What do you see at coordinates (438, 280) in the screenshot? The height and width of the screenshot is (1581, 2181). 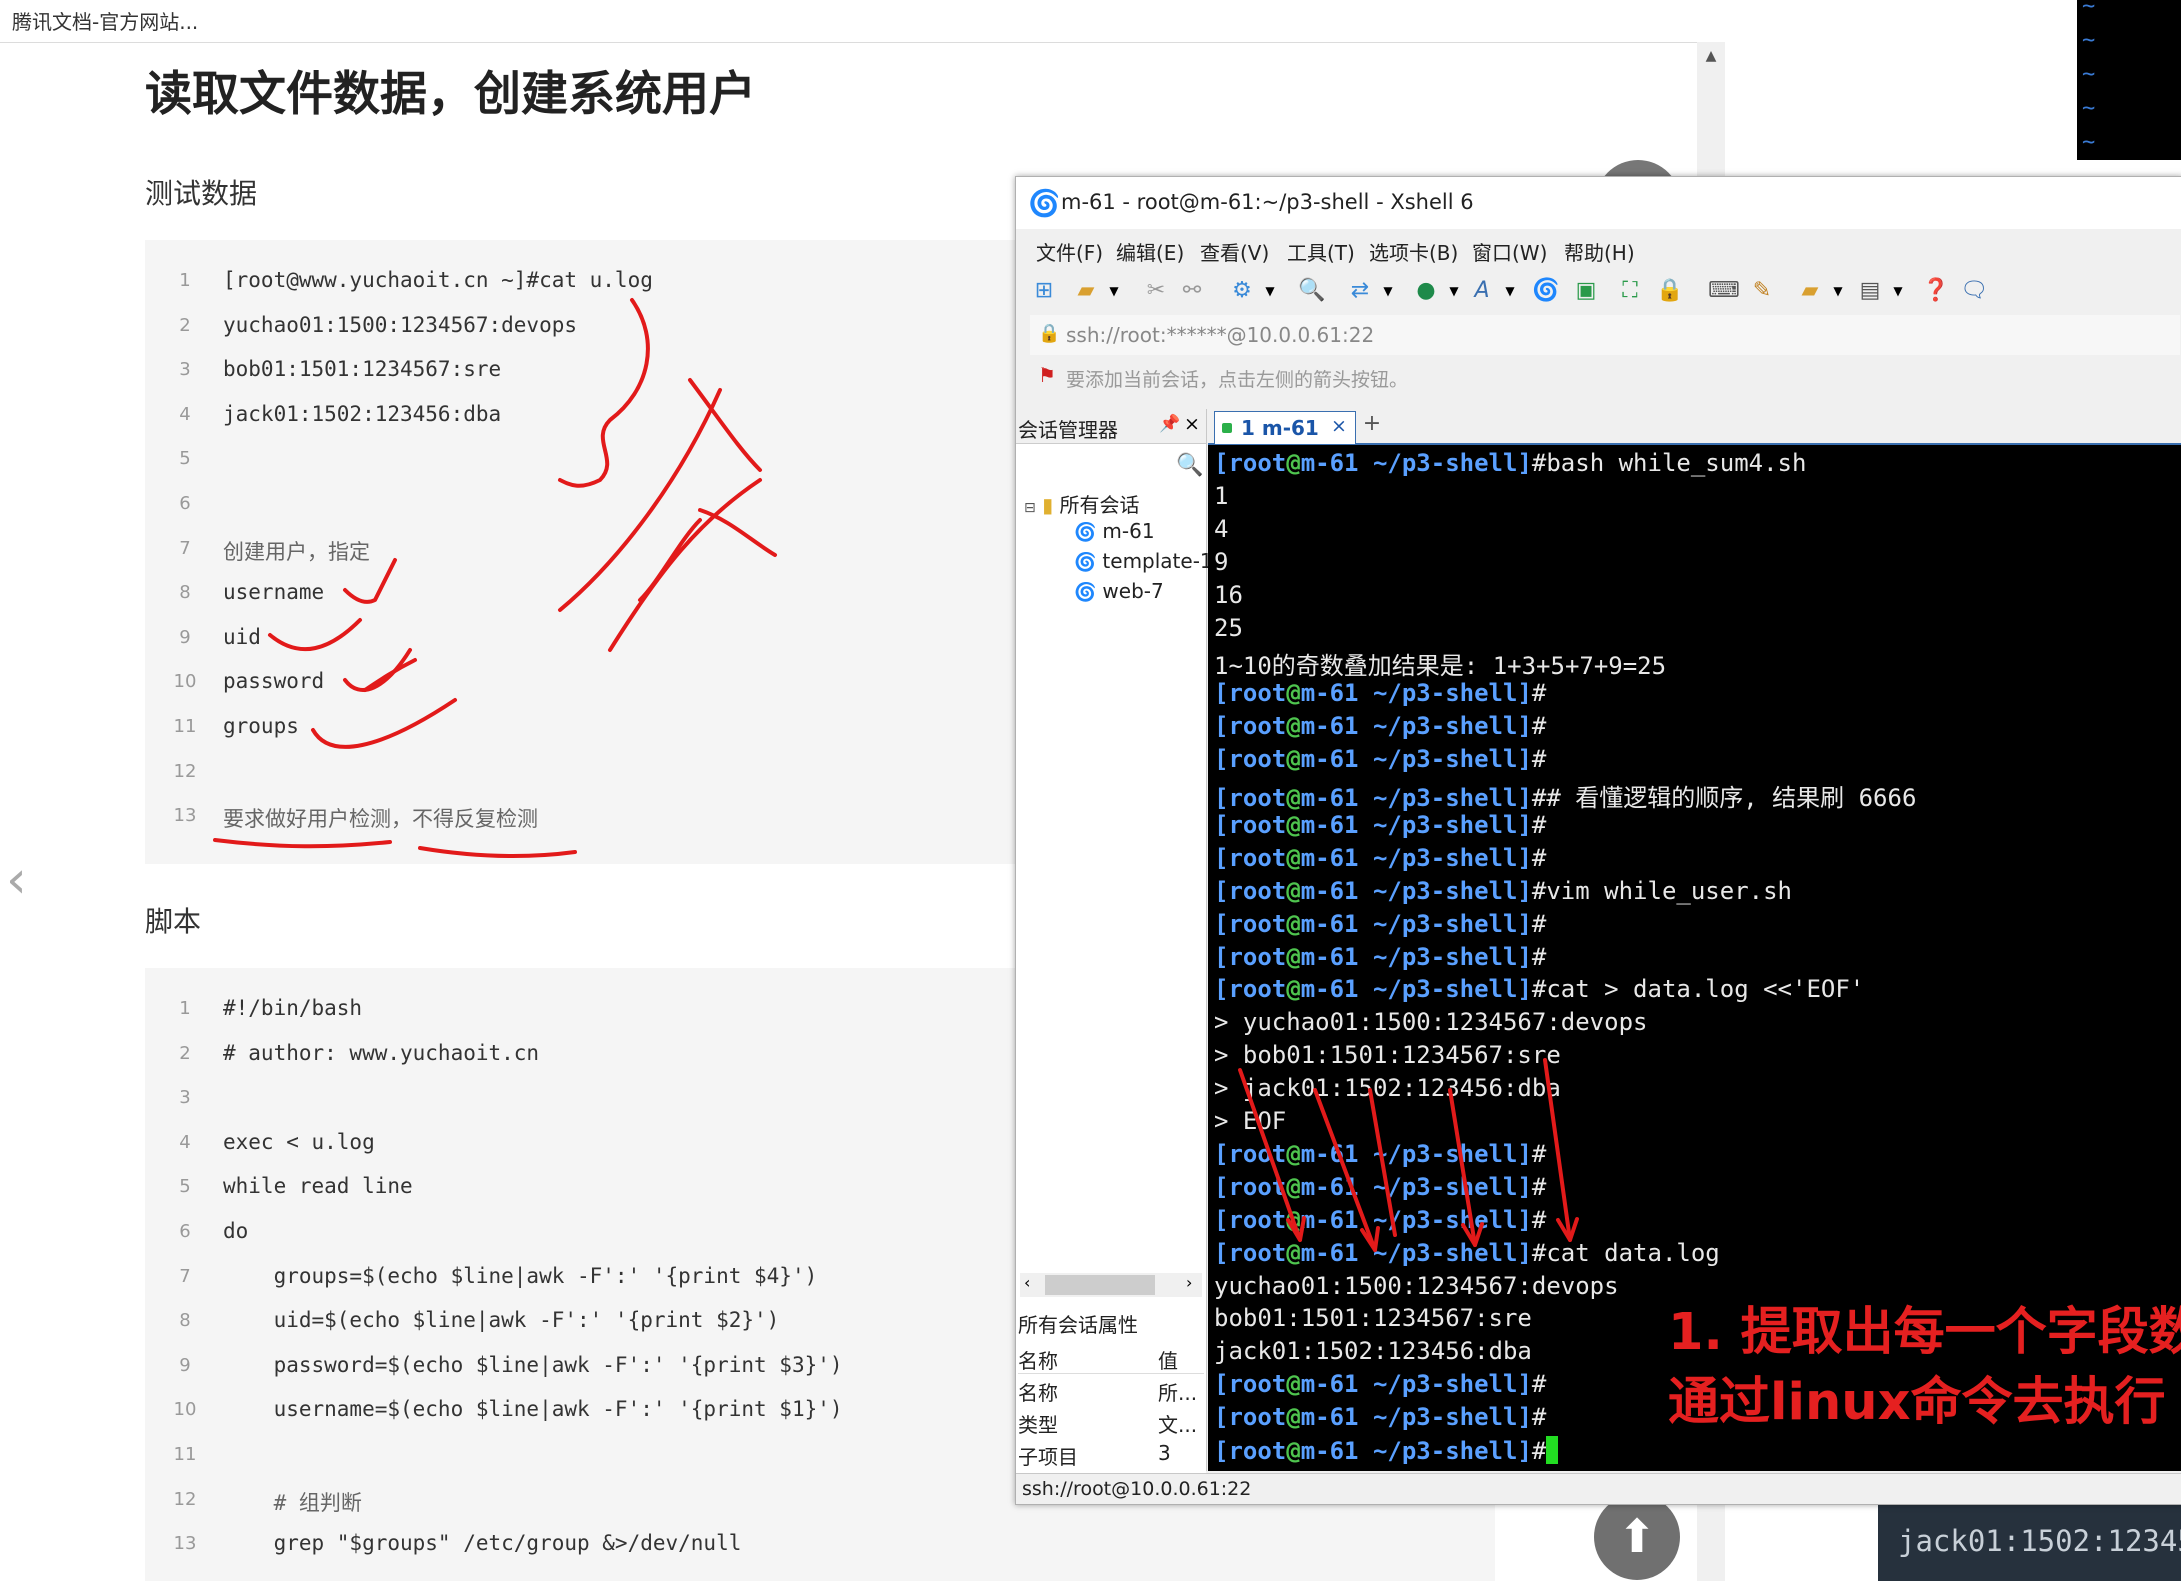 I see `code-text: [root@www.yuchaoit.cn ~]#cat u.log` at bounding box center [438, 280].